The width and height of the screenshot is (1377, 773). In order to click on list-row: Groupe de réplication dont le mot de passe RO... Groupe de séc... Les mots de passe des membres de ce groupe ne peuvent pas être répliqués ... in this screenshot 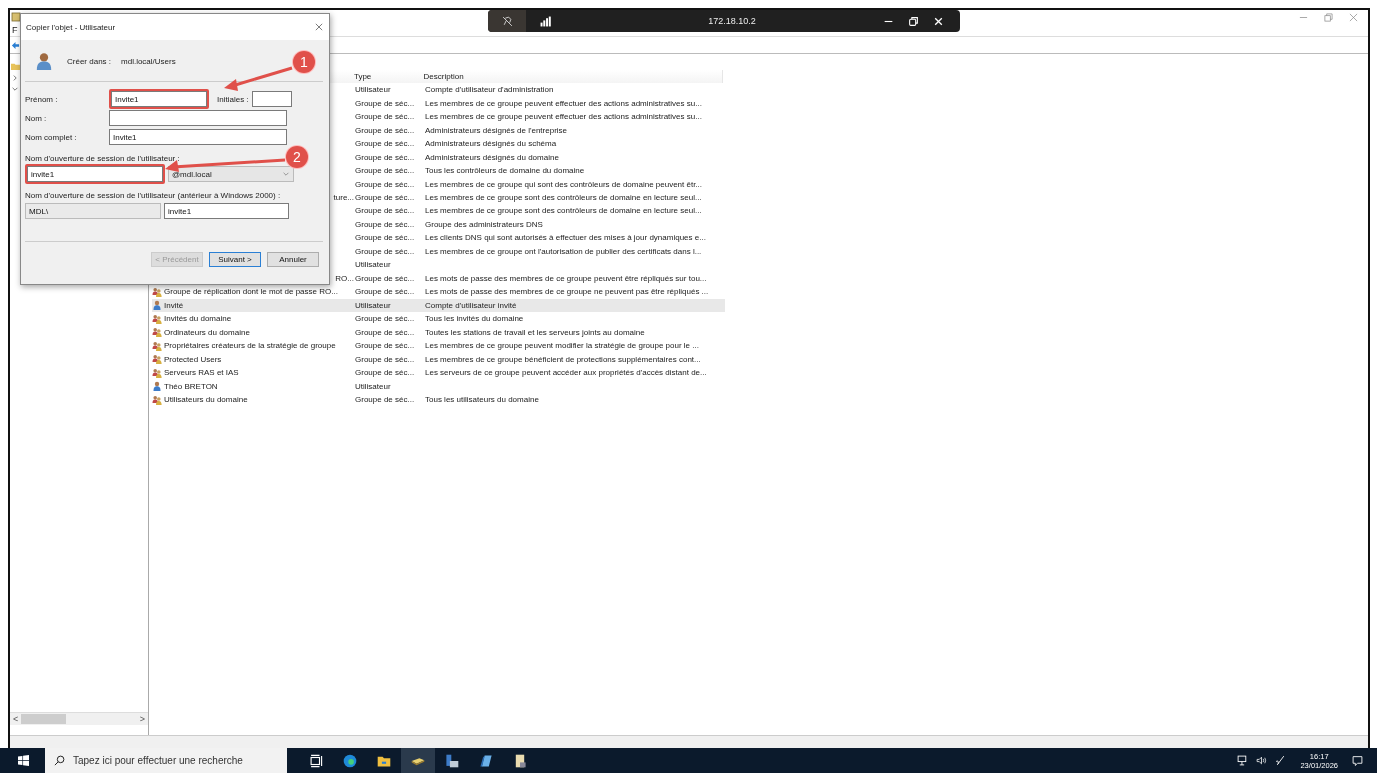, I will do `click(438, 292)`.